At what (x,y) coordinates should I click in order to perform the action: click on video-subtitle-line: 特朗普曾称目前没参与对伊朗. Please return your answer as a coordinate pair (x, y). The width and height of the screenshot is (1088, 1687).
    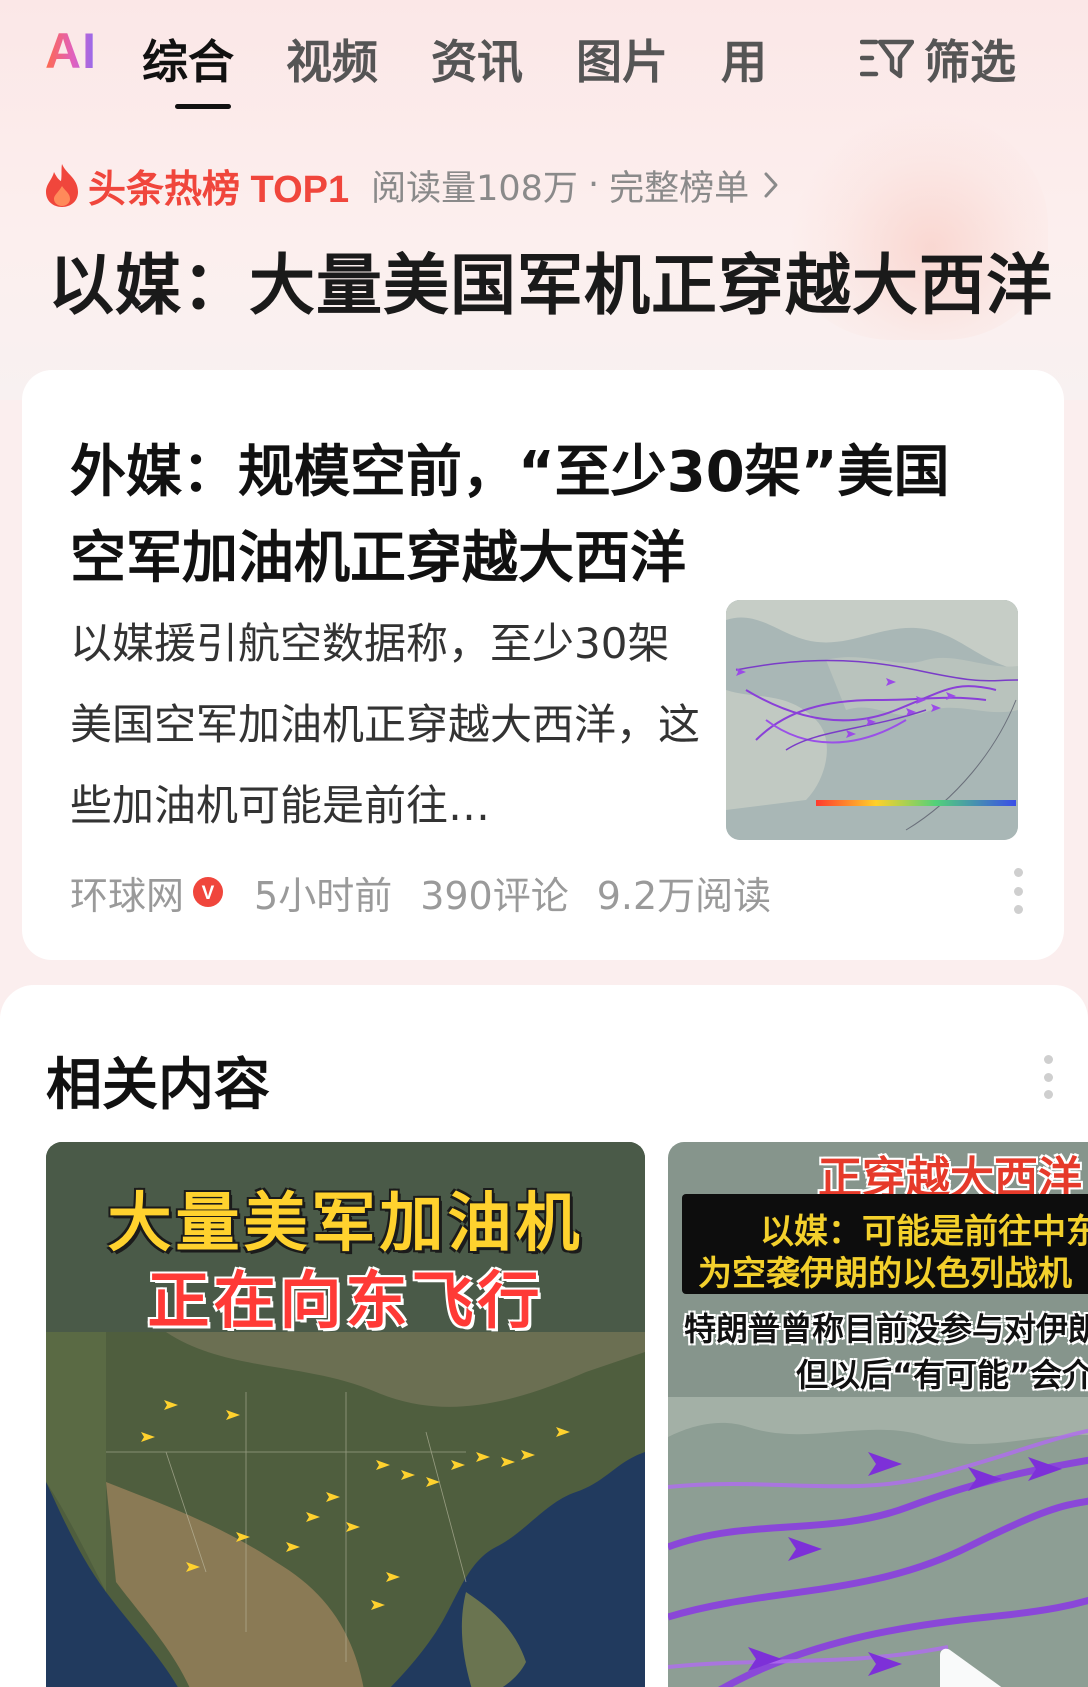
    Looking at the image, I should click on (886, 1329).